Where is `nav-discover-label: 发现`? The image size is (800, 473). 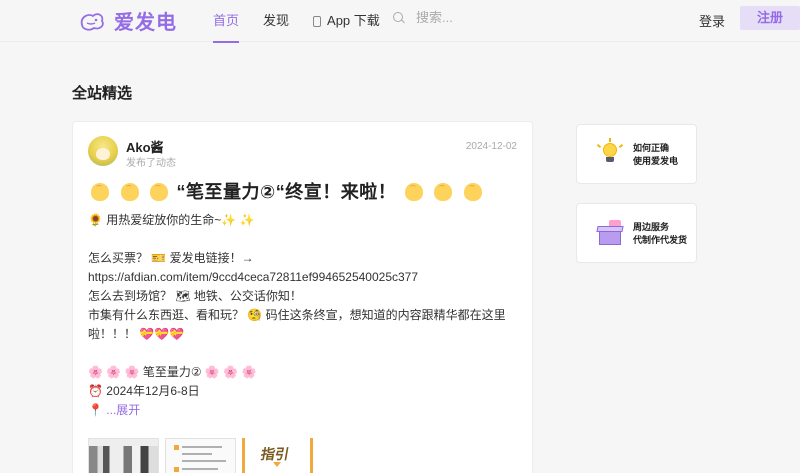
nav-discover-label: 发现 is located at coordinates (276, 20).